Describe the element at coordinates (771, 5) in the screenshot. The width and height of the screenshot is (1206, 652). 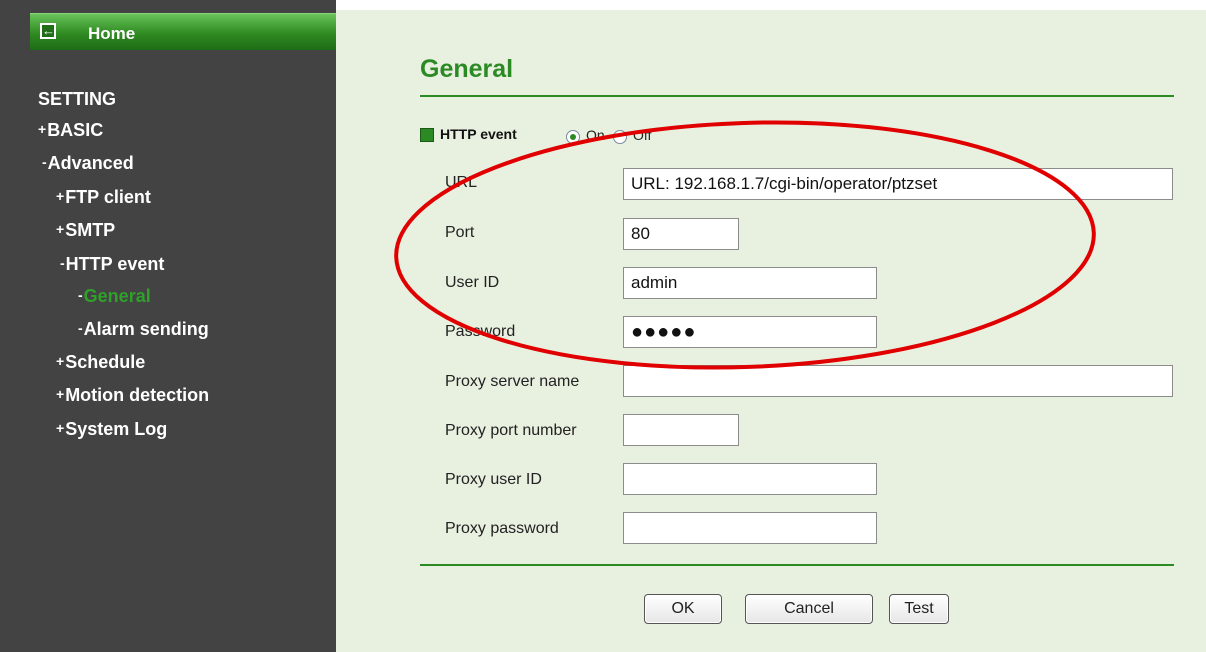
I see `top-strip` at that location.